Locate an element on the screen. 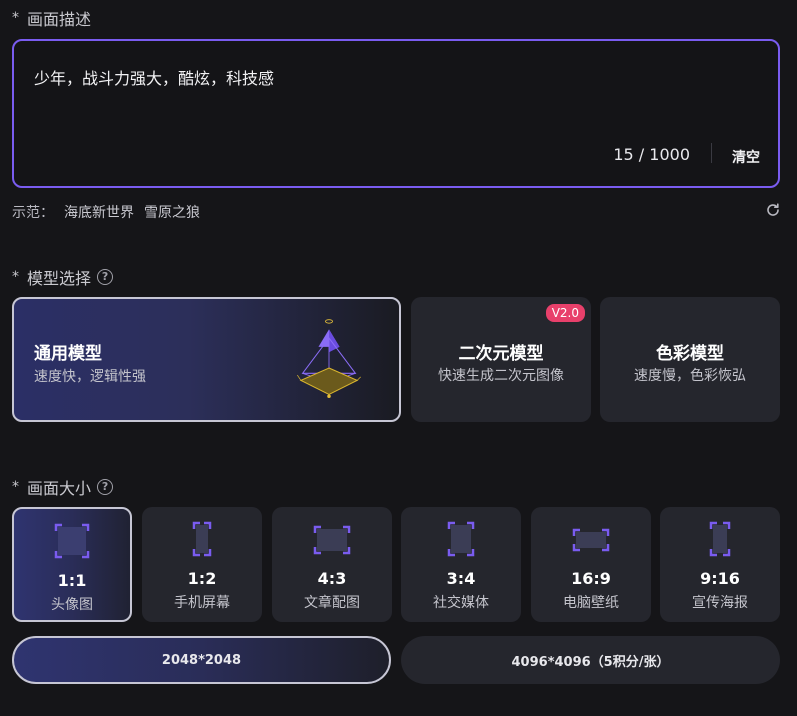  model-section-title: * 模型选择 ? is located at coordinates (63, 277).